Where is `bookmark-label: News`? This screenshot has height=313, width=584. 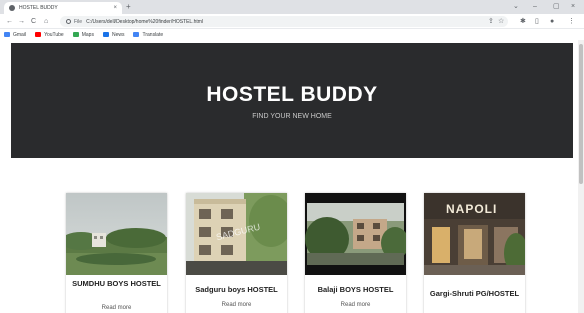 bookmark-label: News is located at coordinates (118, 34).